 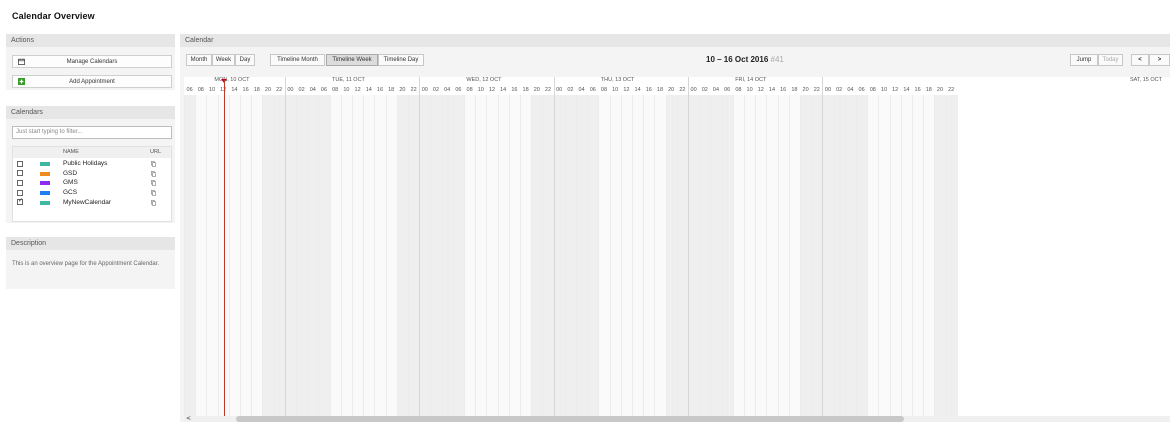 What do you see at coordinates (53, 16) in the screenshot?
I see `page-title: Calendar Overview` at bounding box center [53, 16].